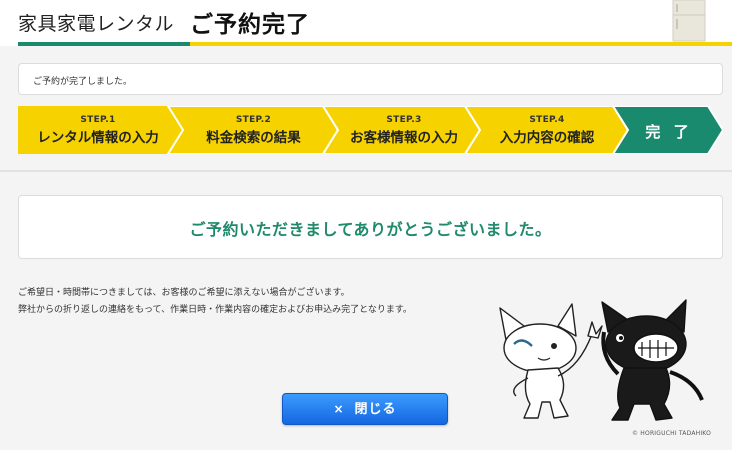  I want to click on step-2-label: 料金検索の結果, so click(253, 138).